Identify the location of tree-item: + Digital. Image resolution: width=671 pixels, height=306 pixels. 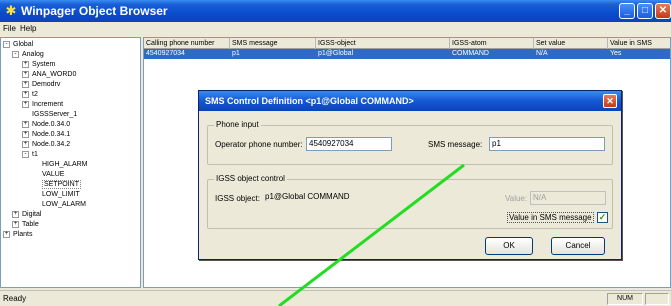
(26, 215).